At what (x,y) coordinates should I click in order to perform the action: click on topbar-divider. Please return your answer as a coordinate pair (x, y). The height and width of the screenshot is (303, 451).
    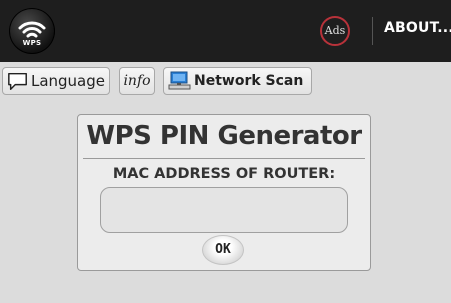
    Looking at the image, I should click on (372, 31).